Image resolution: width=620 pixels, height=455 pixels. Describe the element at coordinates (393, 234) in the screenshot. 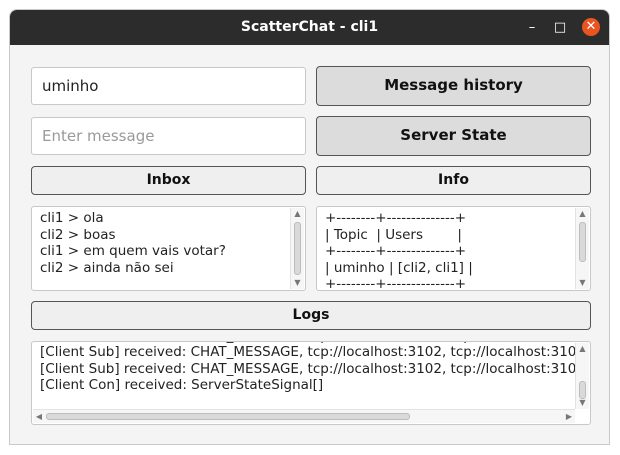

I see `info-table-line: | Topic | Users |` at that location.